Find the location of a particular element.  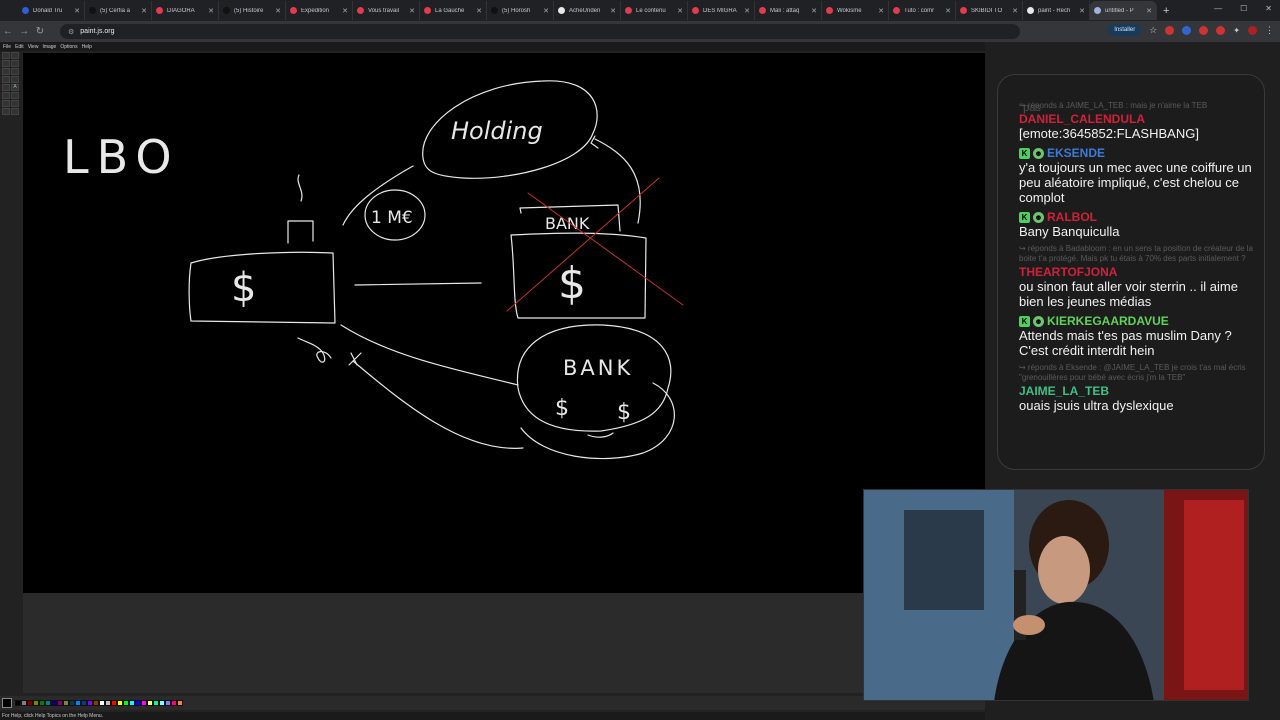

ellipse-tool is located at coordinates (6, 111).